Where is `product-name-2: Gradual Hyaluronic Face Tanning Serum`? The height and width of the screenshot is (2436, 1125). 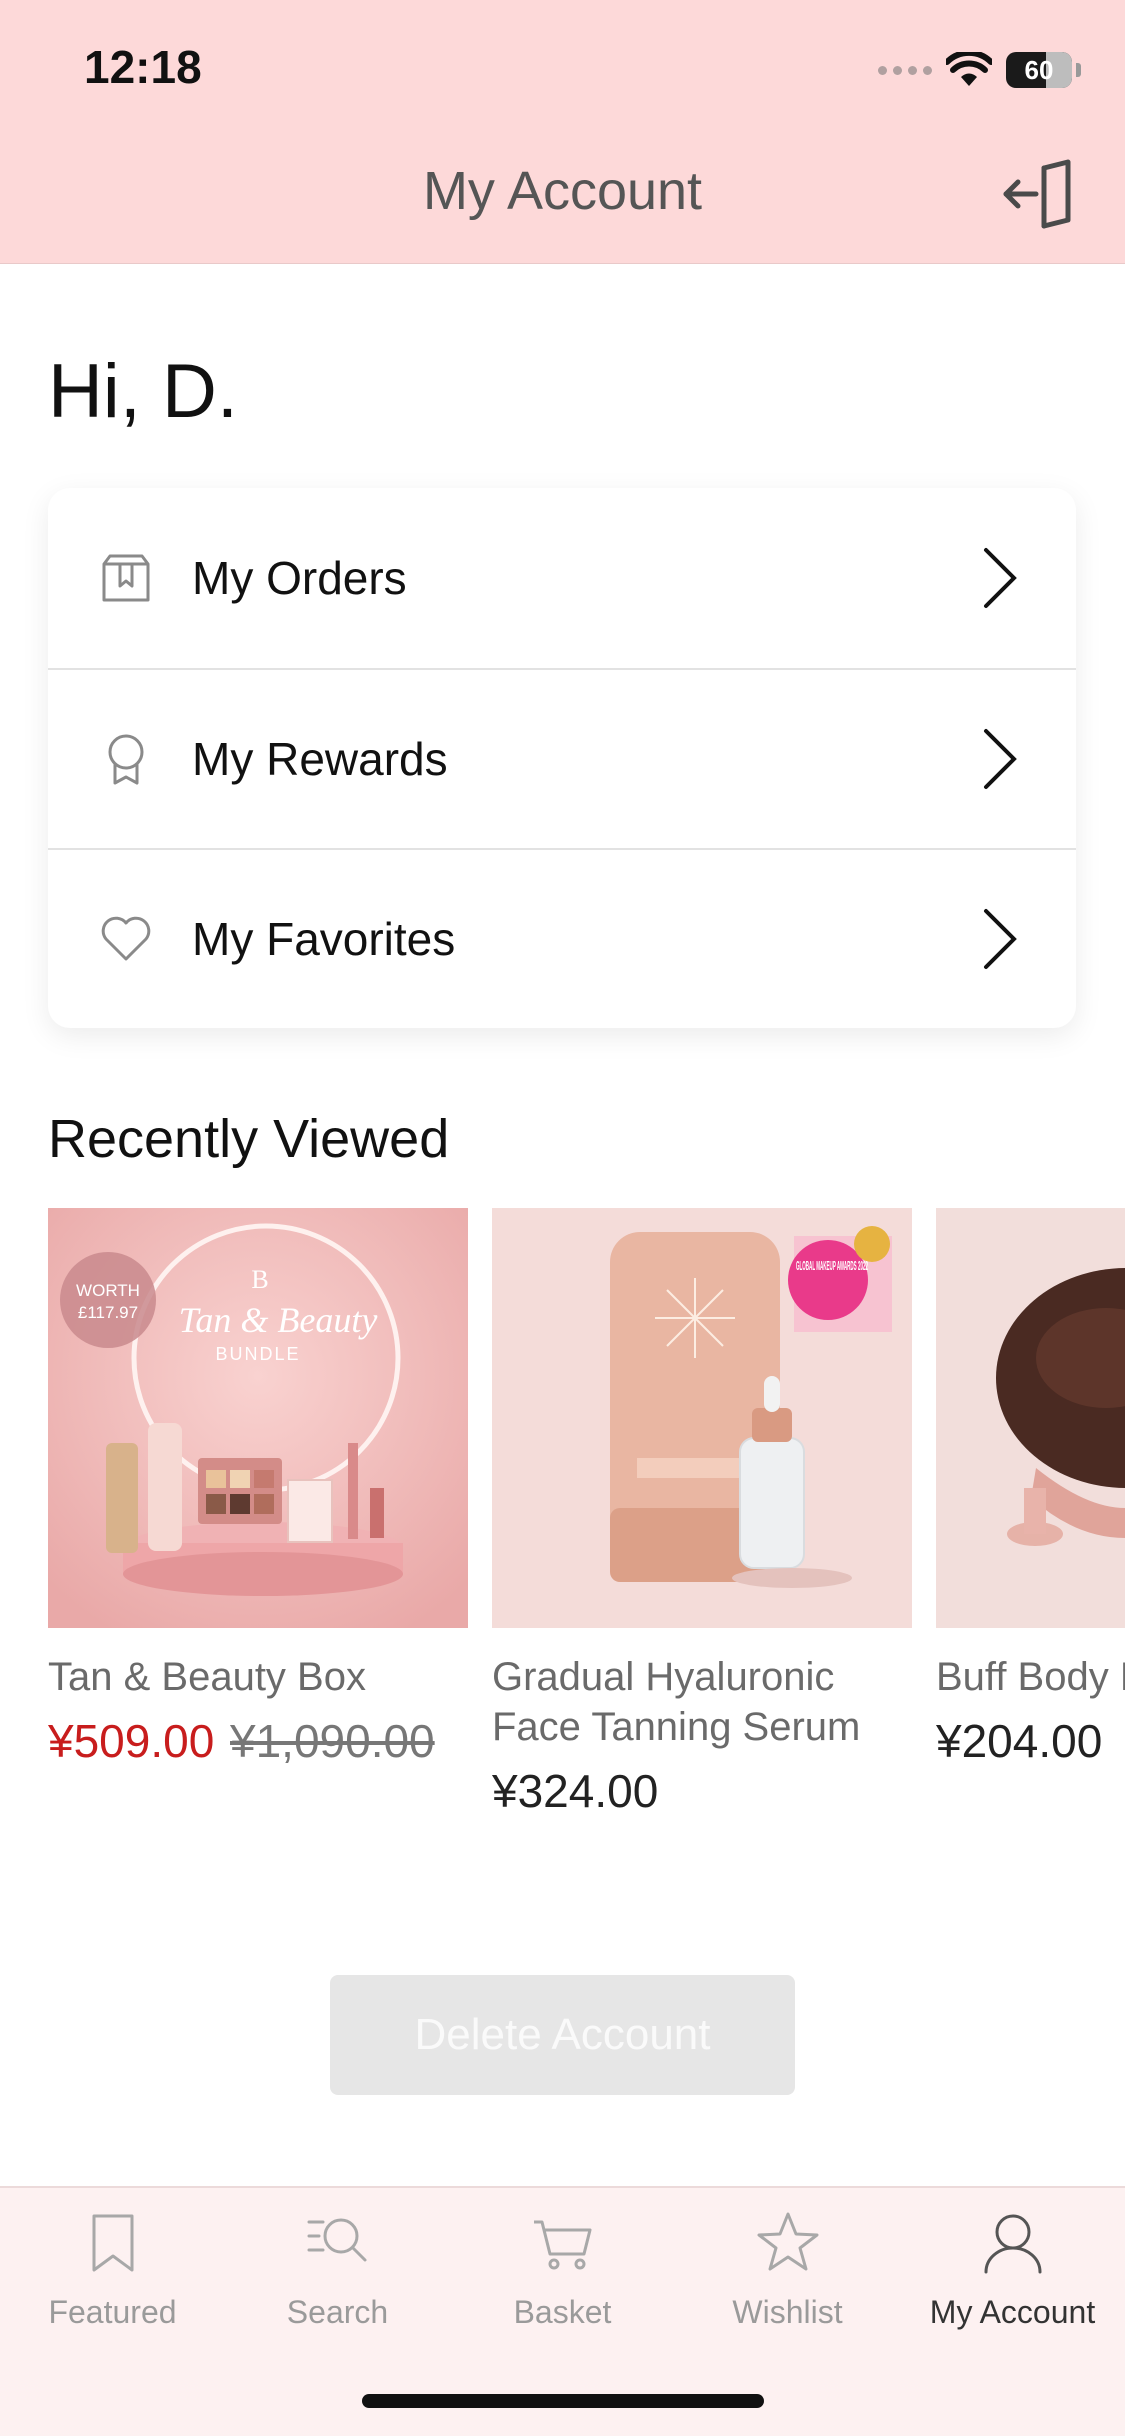
product-name-2: Gradual Hyaluronic Face Tanning Serum is located at coordinates (702, 1702).